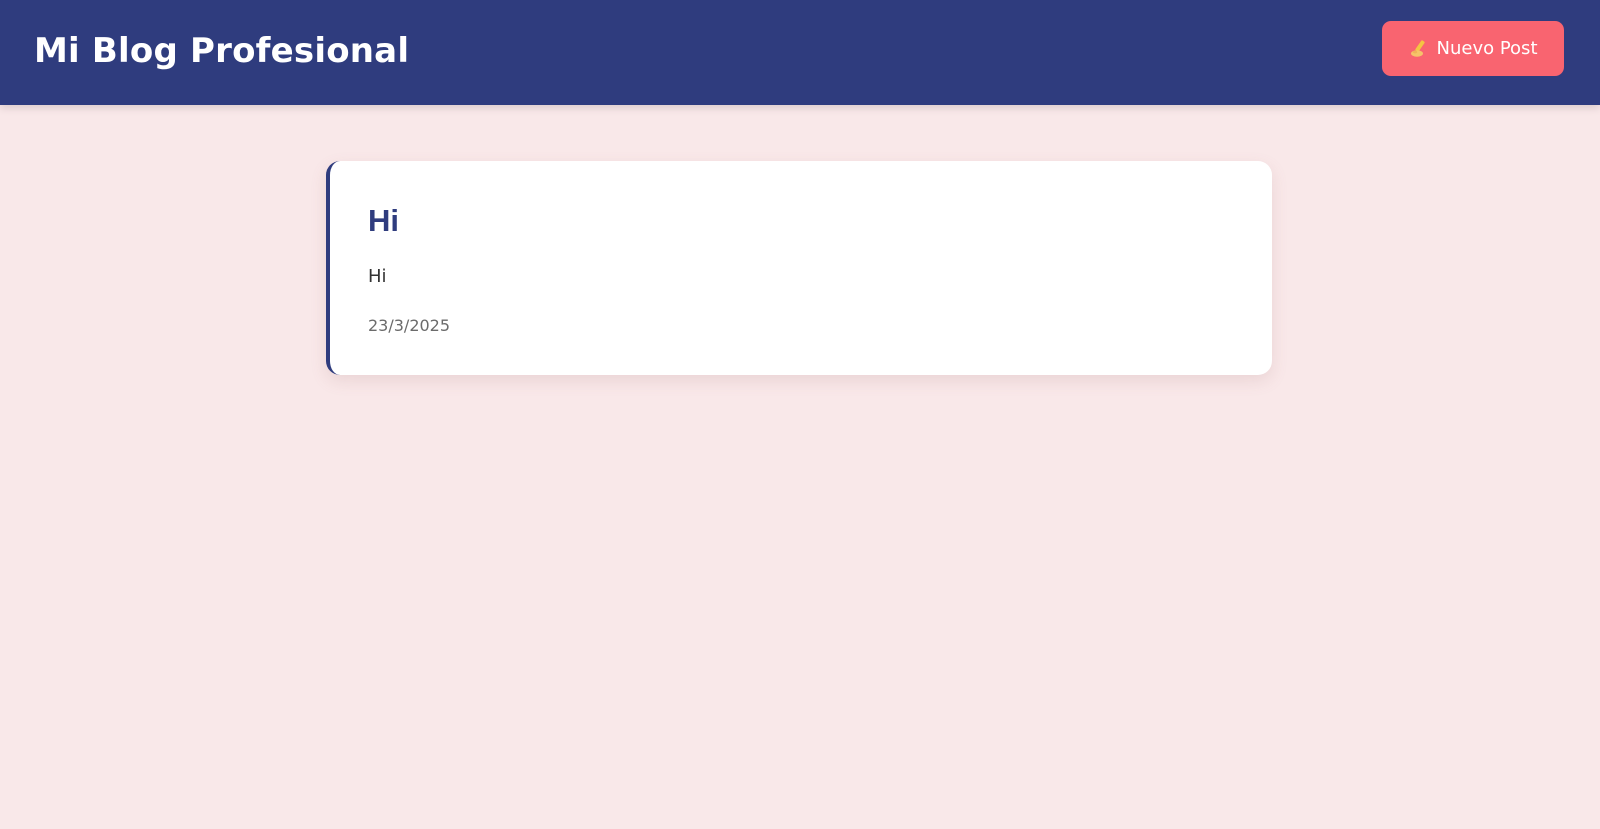  Describe the element at coordinates (1487, 48) in the screenshot. I see `new-post-label: Nuevo Post` at that location.